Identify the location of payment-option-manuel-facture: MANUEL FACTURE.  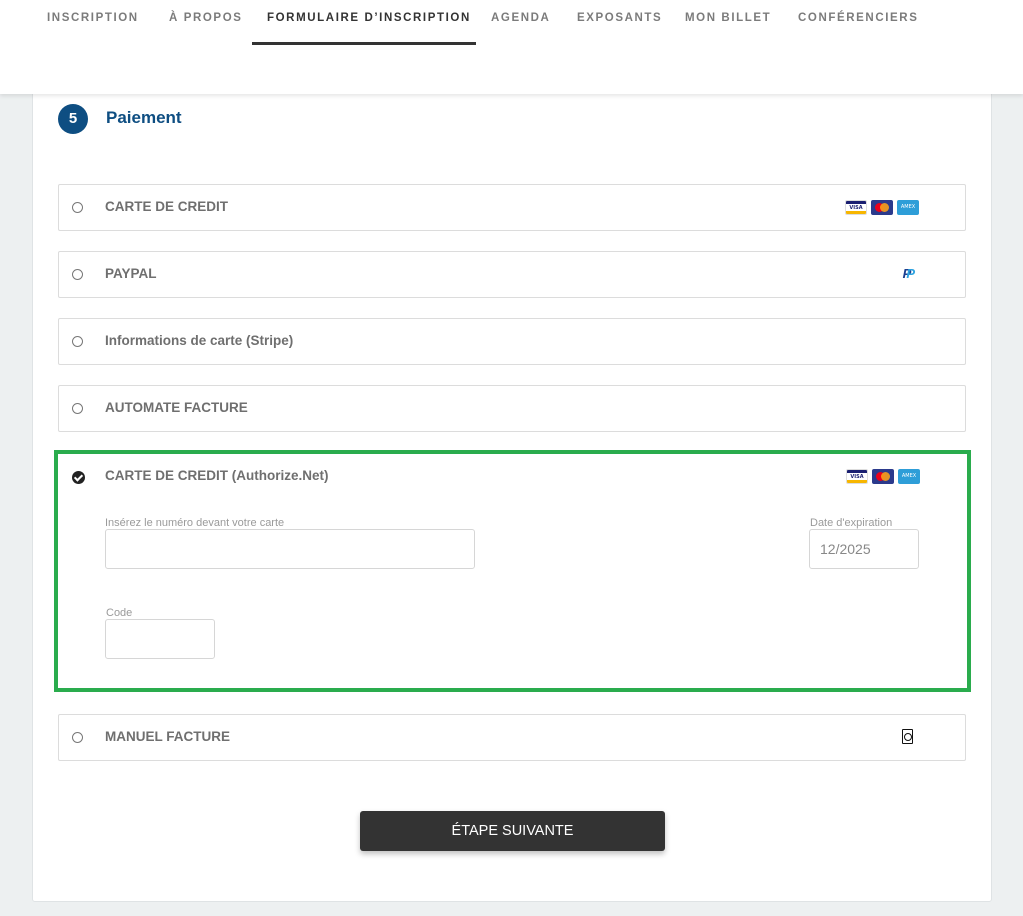
(512, 737).